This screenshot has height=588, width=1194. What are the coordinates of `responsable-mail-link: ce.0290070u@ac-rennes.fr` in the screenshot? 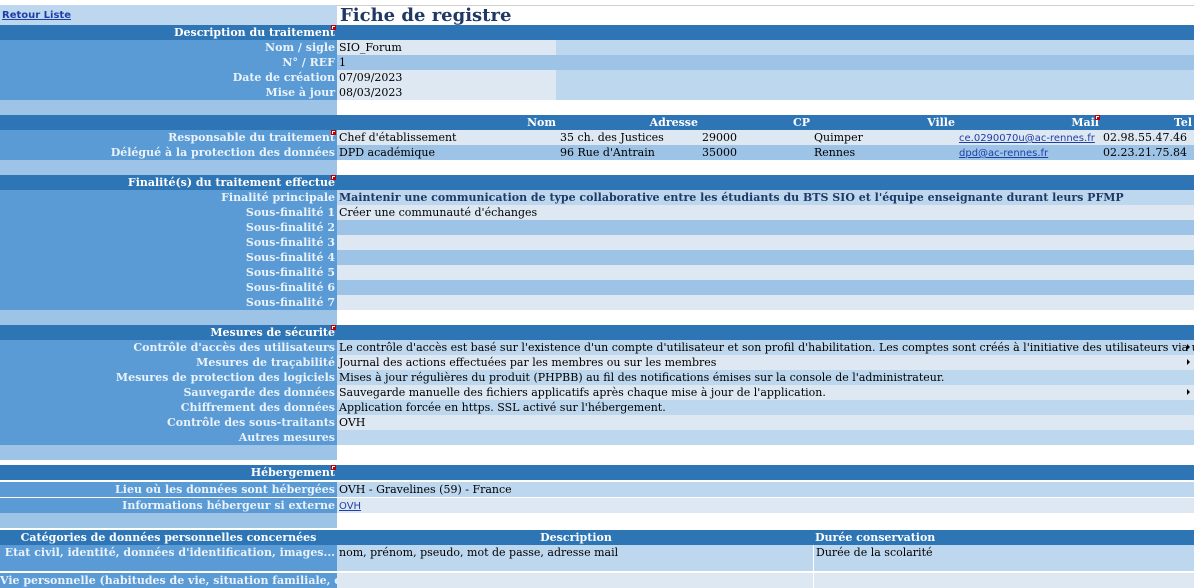 It's located at (1027, 138).